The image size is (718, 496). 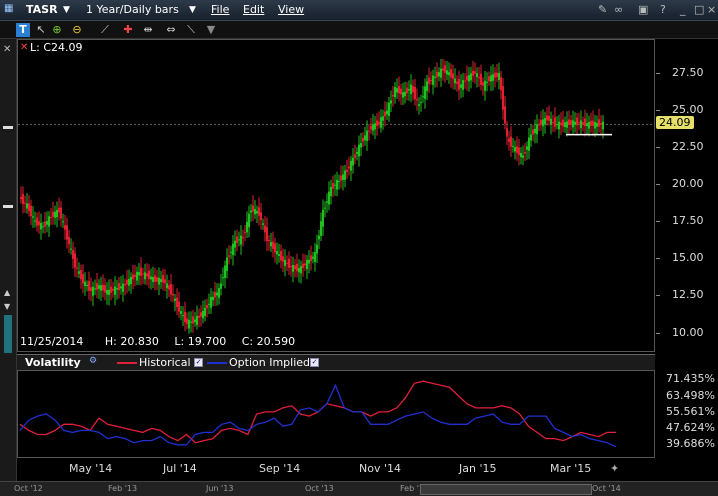 I want to click on split-icon: ⇹, so click(x=148, y=30).